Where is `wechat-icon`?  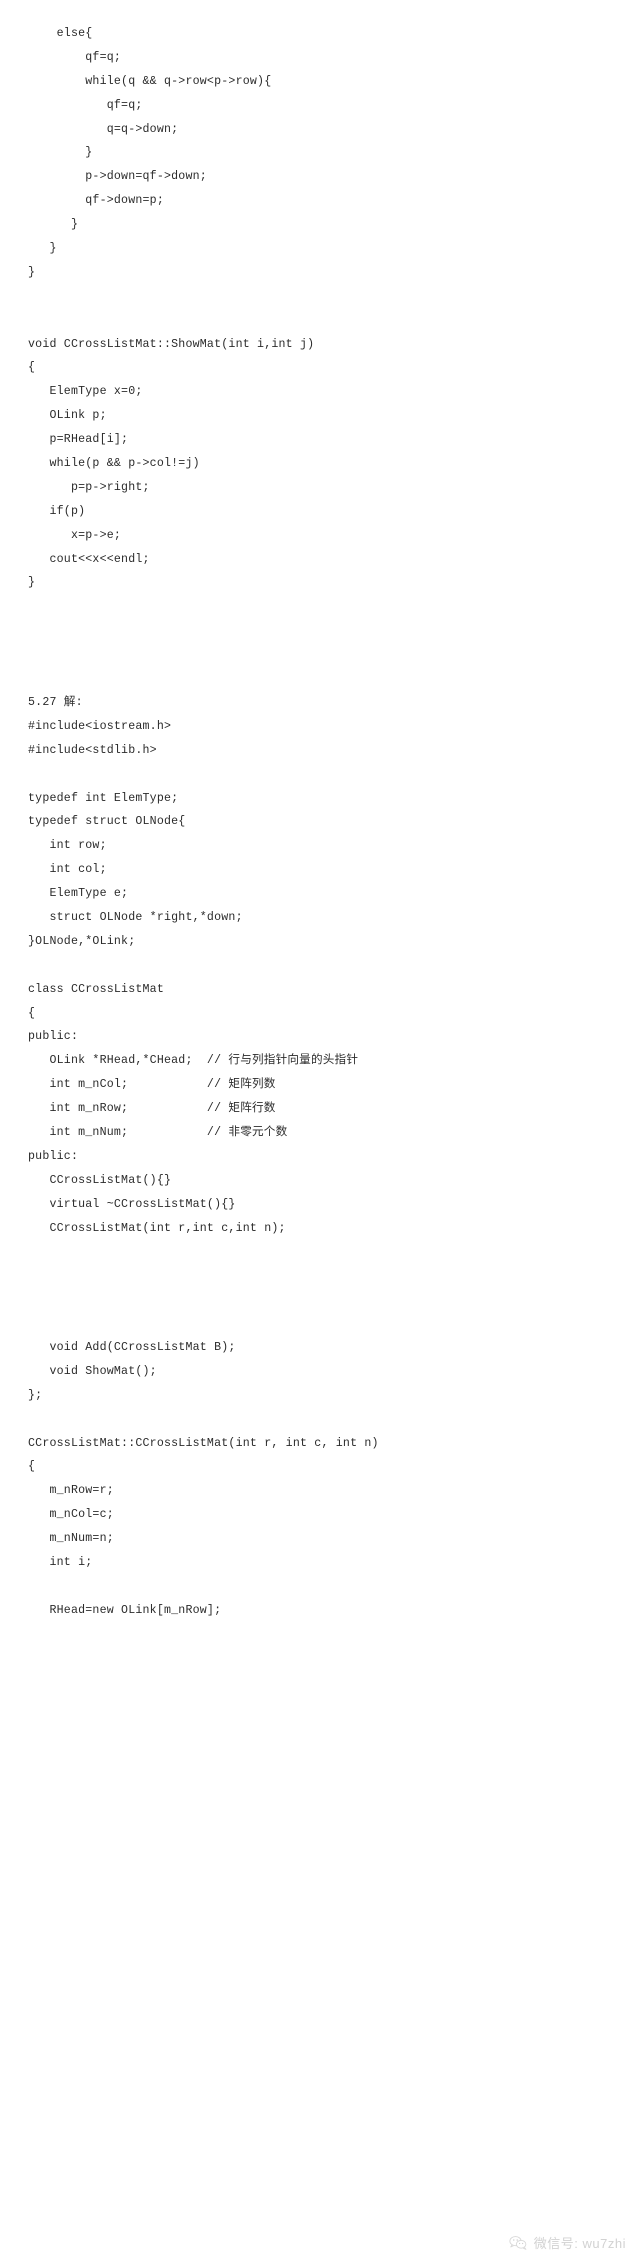 wechat-icon is located at coordinates (518, 2243).